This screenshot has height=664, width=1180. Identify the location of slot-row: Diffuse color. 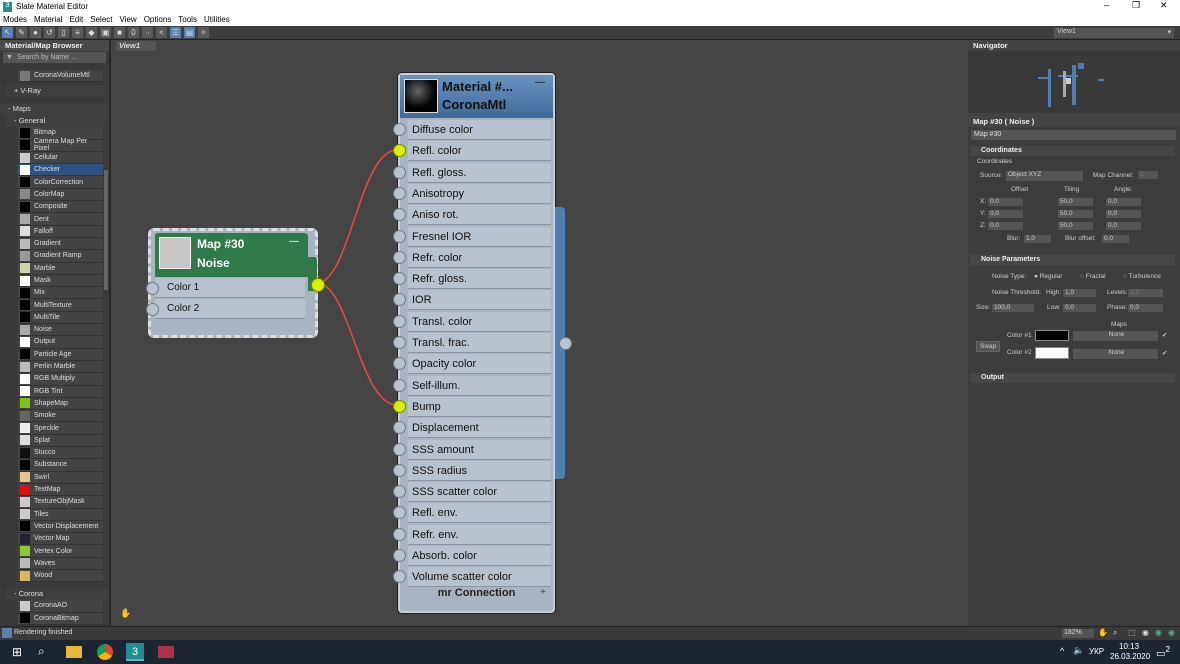
(479, 130).